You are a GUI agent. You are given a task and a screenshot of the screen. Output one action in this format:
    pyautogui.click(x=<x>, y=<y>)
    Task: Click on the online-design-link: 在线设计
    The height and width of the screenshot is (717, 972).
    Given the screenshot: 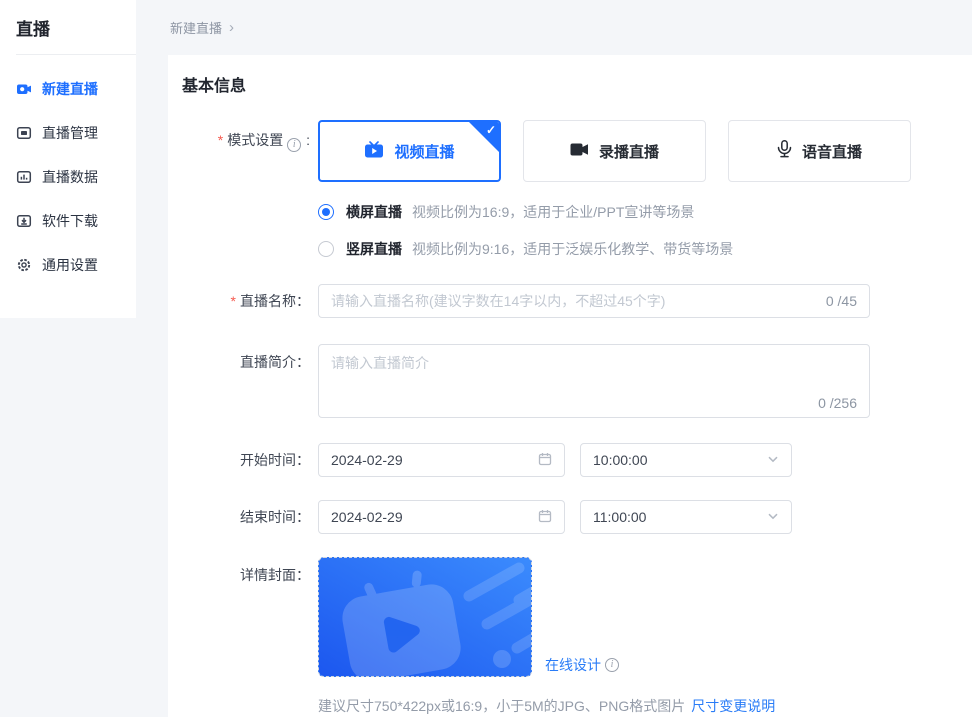 What is the action you would take?
    pyautogui.click(x=573, y=665)
    